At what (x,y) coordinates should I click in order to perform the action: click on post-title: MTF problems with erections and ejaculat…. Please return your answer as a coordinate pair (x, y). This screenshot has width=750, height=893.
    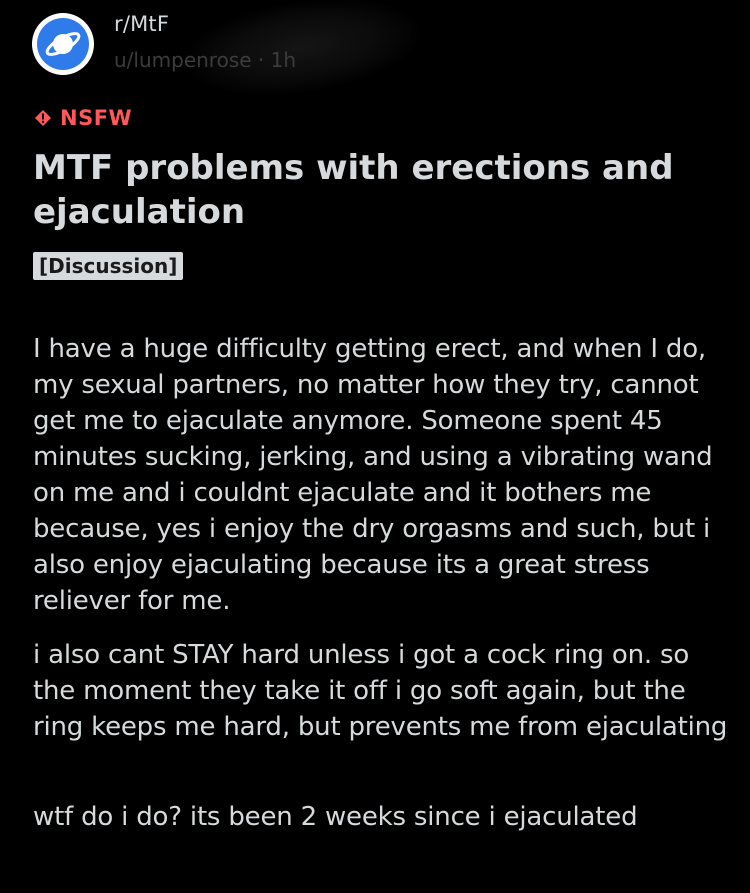
    Looking at the image, I should click on (378, 190).